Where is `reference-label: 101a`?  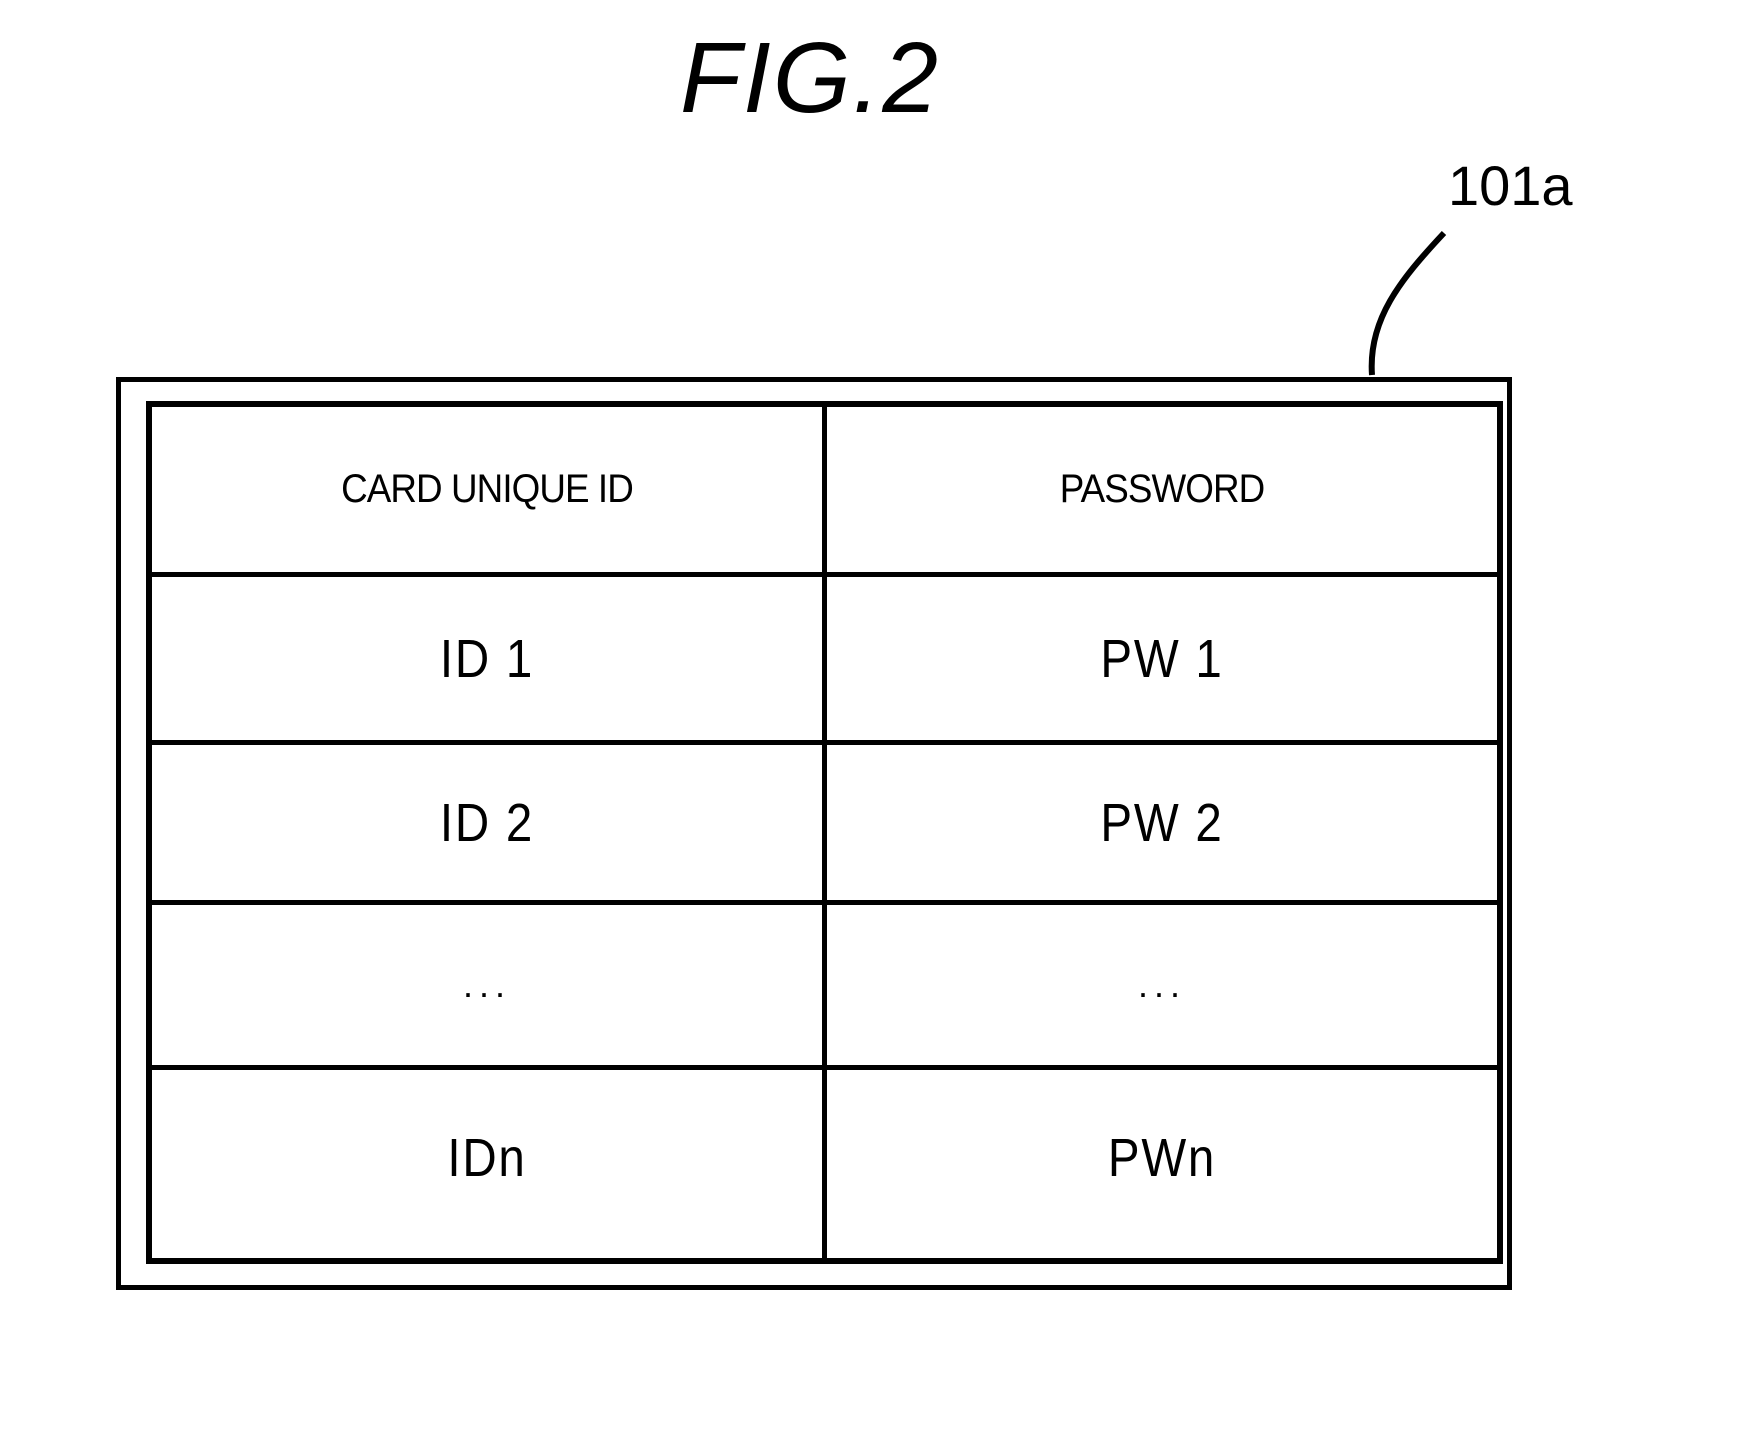
reference-label: 101a is located at coordinates (1510, 185).